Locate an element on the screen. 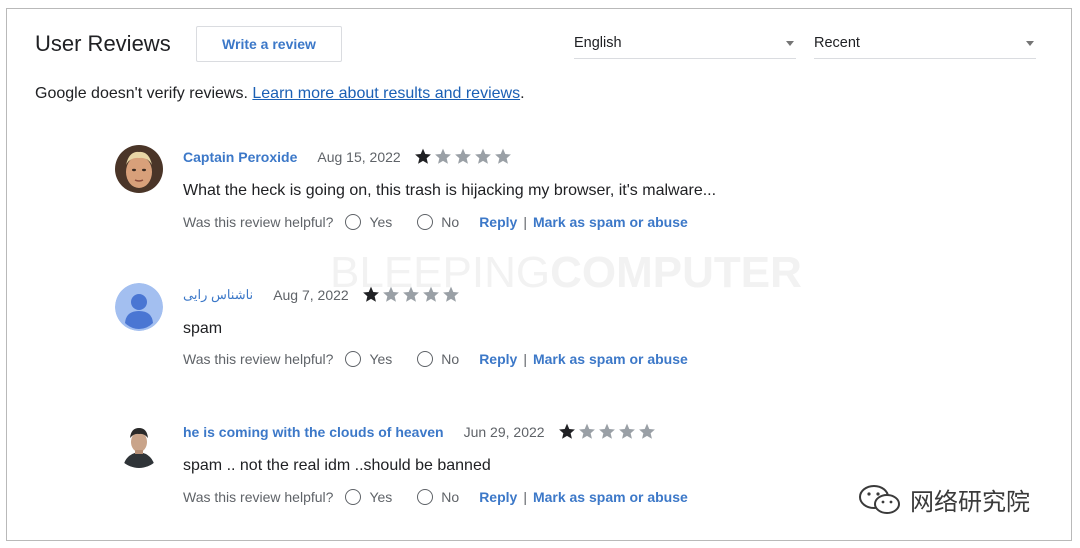  language-select-value: English is located at coordinates (598, 43).